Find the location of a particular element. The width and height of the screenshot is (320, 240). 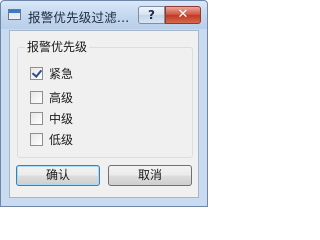

checkbox-medium-label: 中级 is located at coordinates (61, 119).